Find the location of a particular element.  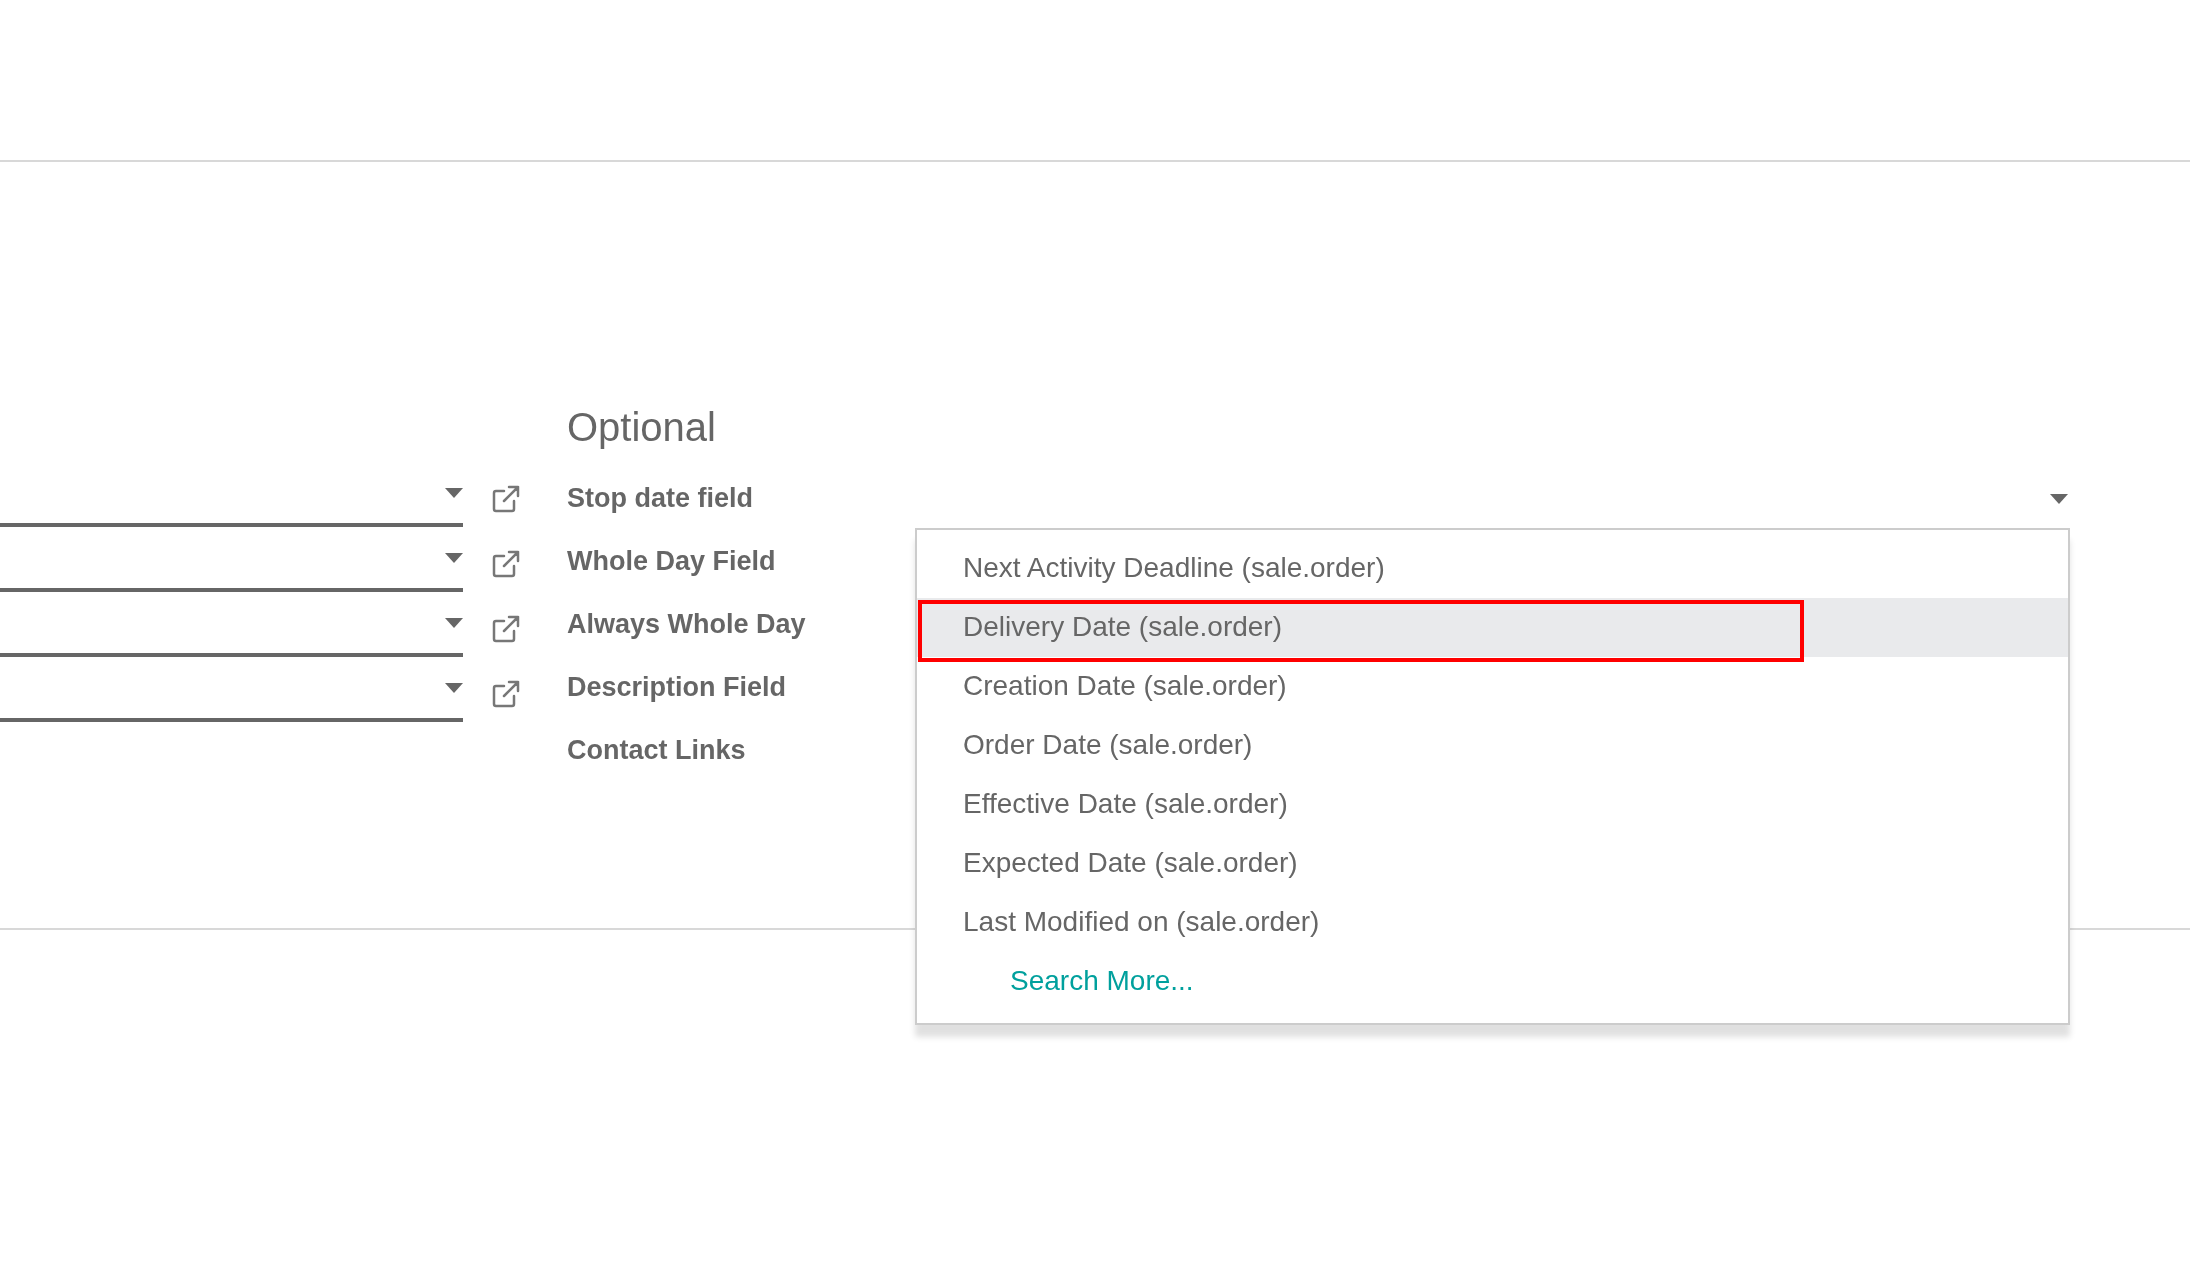

section-title: Optional is located at coordinates (642, 427).